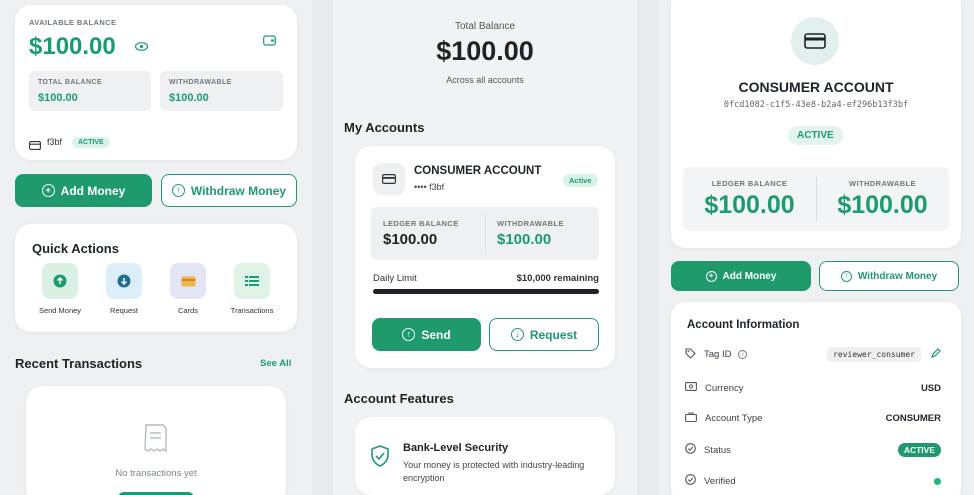 This screenshot has width=974, height=495. I want to click on verified-dot, so click(937, 481).